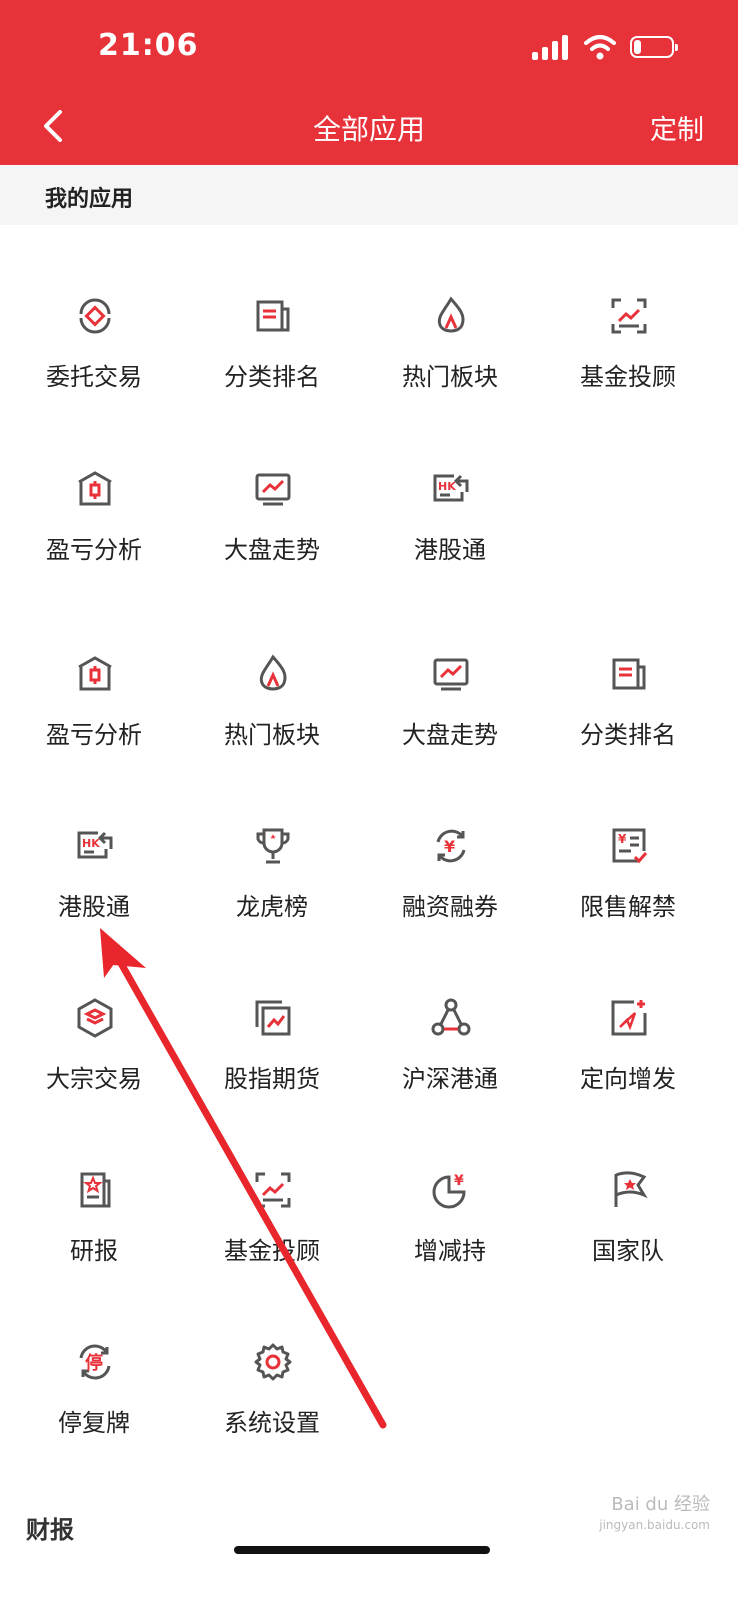 The height and width of the screenshot is (1600, 738). What do you see at coordinates (628, 907) in the screenshot?
I see `app-label: 限售解禁` at bounding box center [628, 907].